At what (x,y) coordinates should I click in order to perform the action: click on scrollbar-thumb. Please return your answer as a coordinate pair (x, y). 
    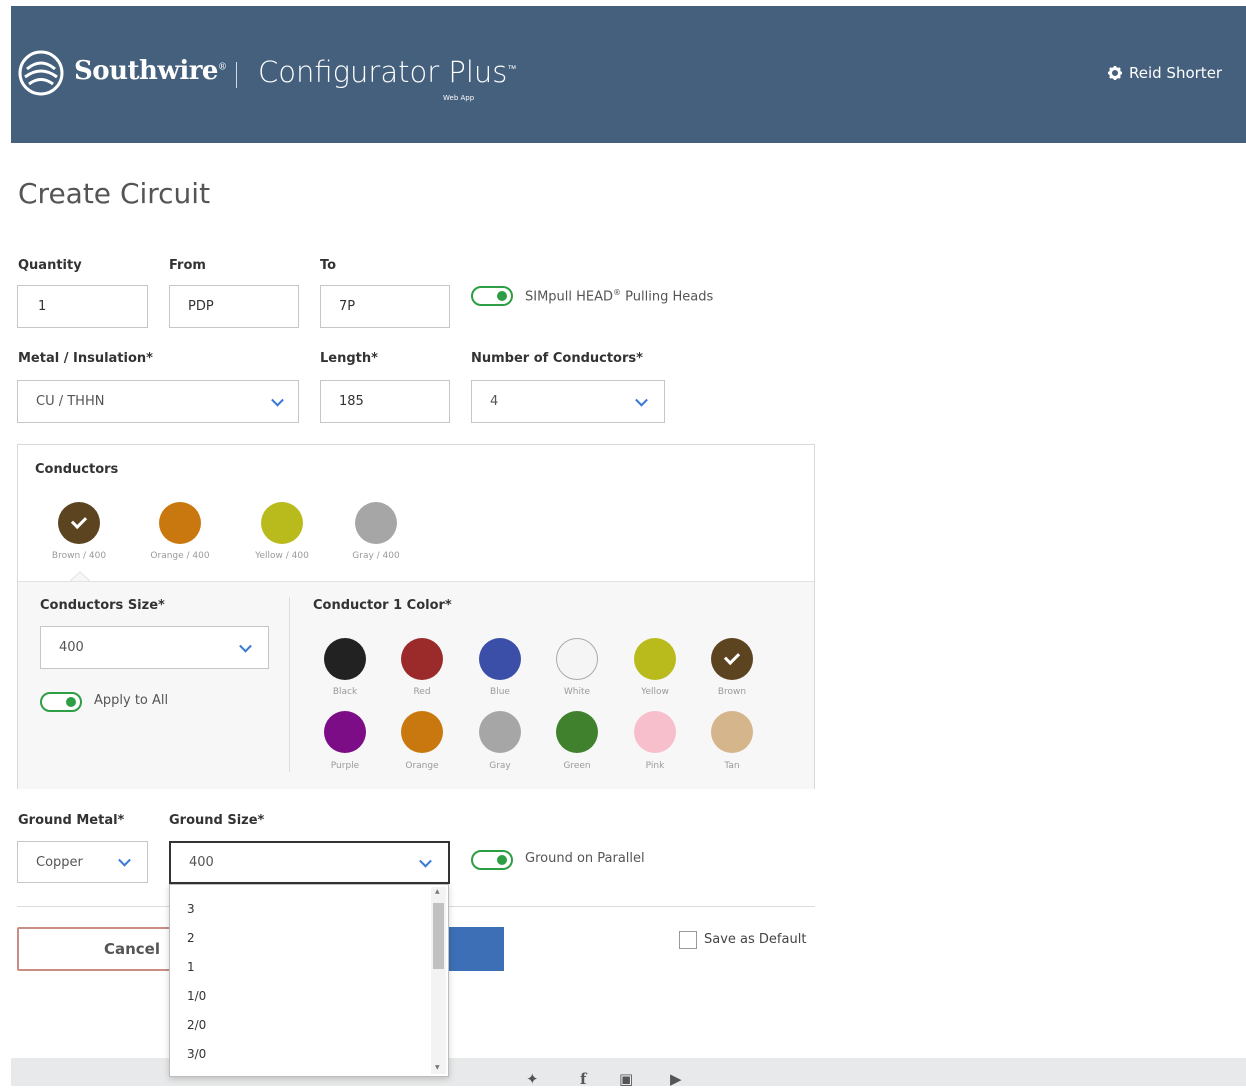
    Looking at the image, I should click on (438, 936).